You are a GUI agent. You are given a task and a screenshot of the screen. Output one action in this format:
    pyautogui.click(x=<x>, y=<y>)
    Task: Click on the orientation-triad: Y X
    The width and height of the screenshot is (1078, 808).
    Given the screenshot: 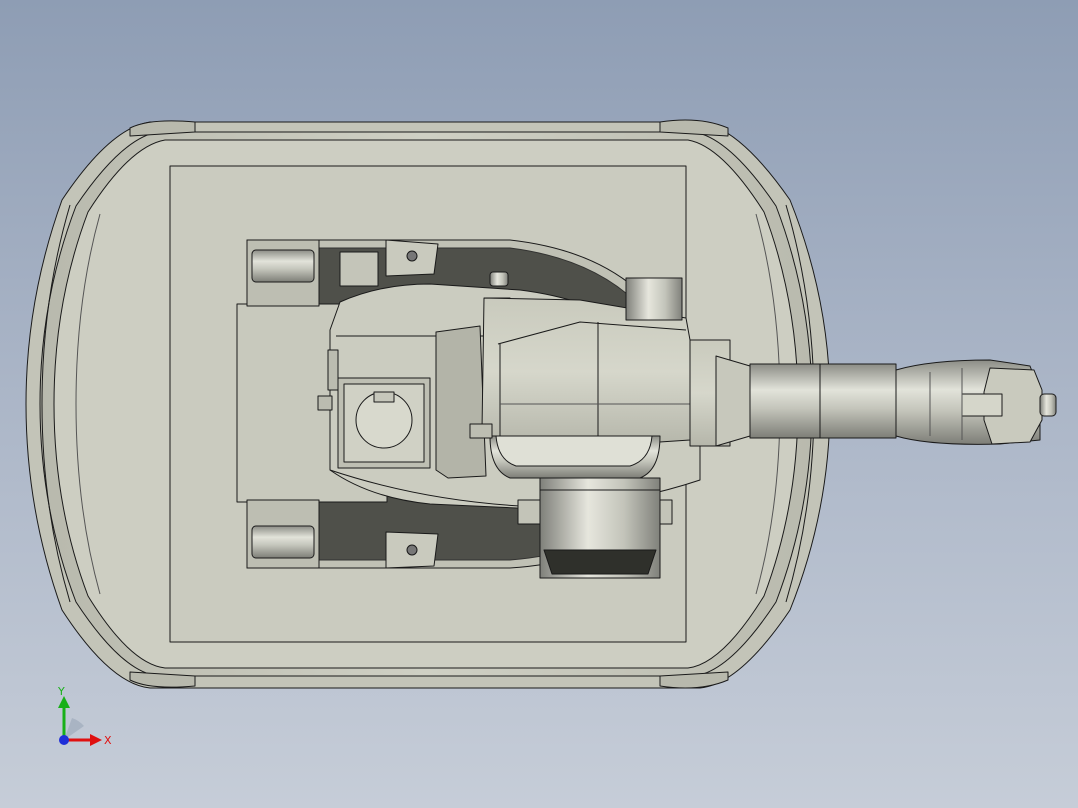 What is the action you would take?
    pyautogui.click(x=84, y=716)
    